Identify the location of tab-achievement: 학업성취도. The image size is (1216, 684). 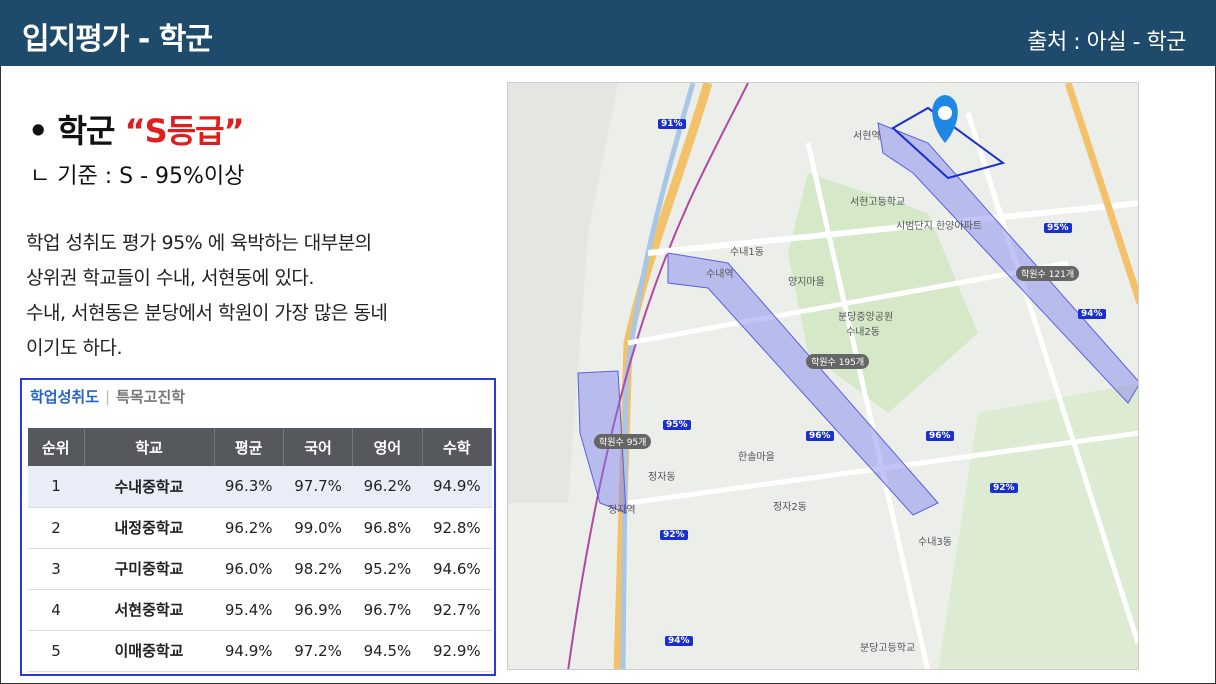
(64, 397).